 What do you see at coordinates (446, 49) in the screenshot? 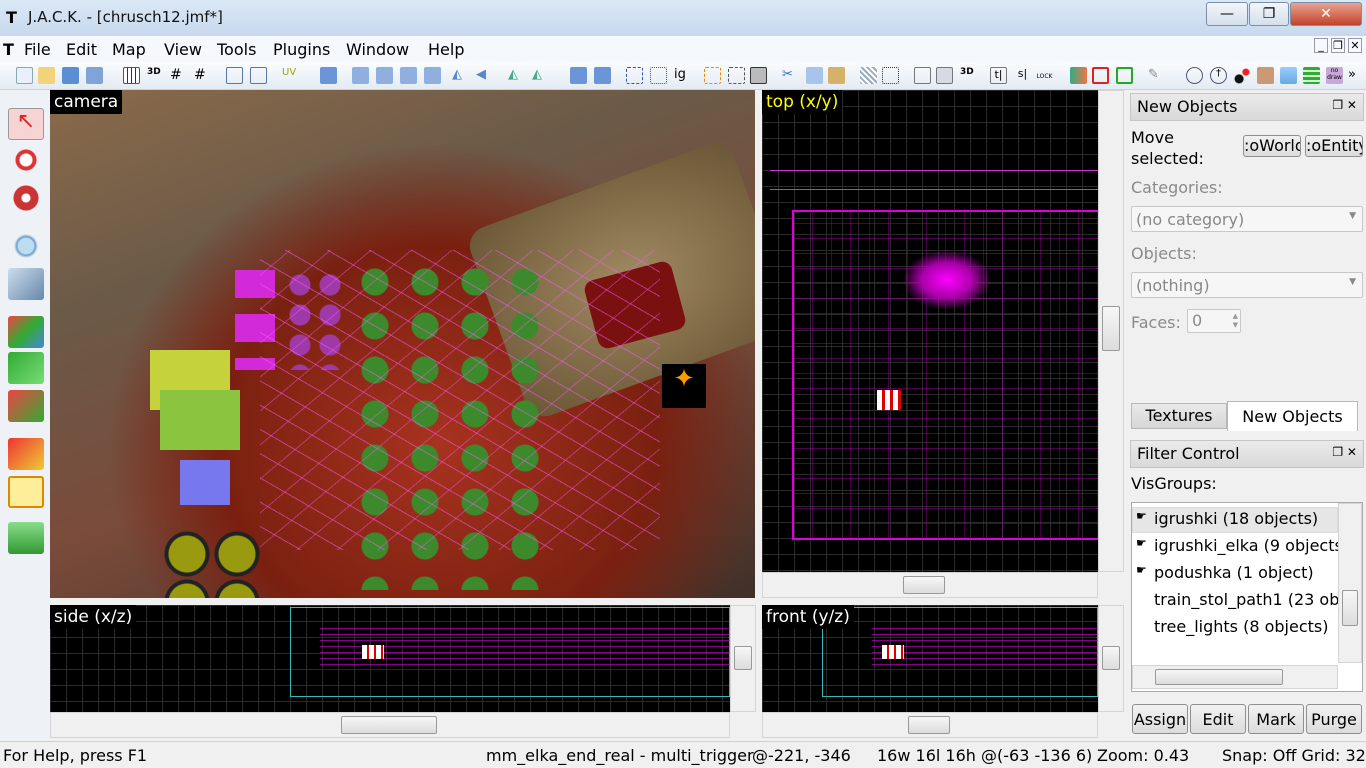
I see `menu-help: Help` at bounding box center [446, 49].